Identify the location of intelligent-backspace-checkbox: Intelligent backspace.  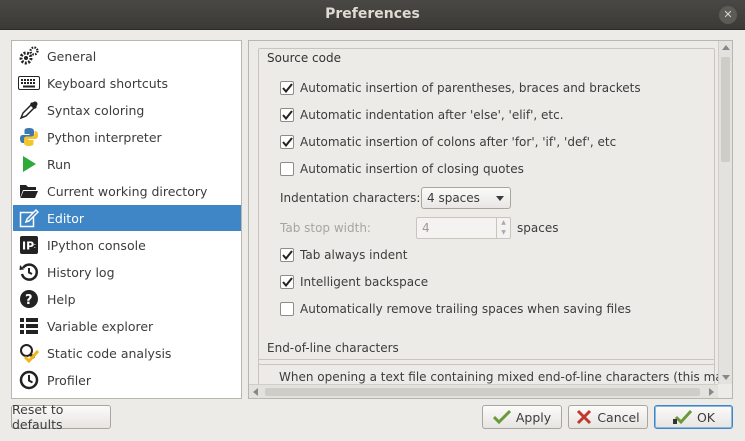
(354, 282).